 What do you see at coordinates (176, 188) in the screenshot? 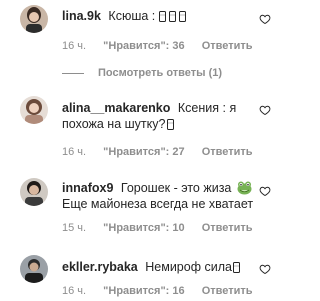
I see `comment-text: Горошек - это жиза` at bounding box center [176, 188].